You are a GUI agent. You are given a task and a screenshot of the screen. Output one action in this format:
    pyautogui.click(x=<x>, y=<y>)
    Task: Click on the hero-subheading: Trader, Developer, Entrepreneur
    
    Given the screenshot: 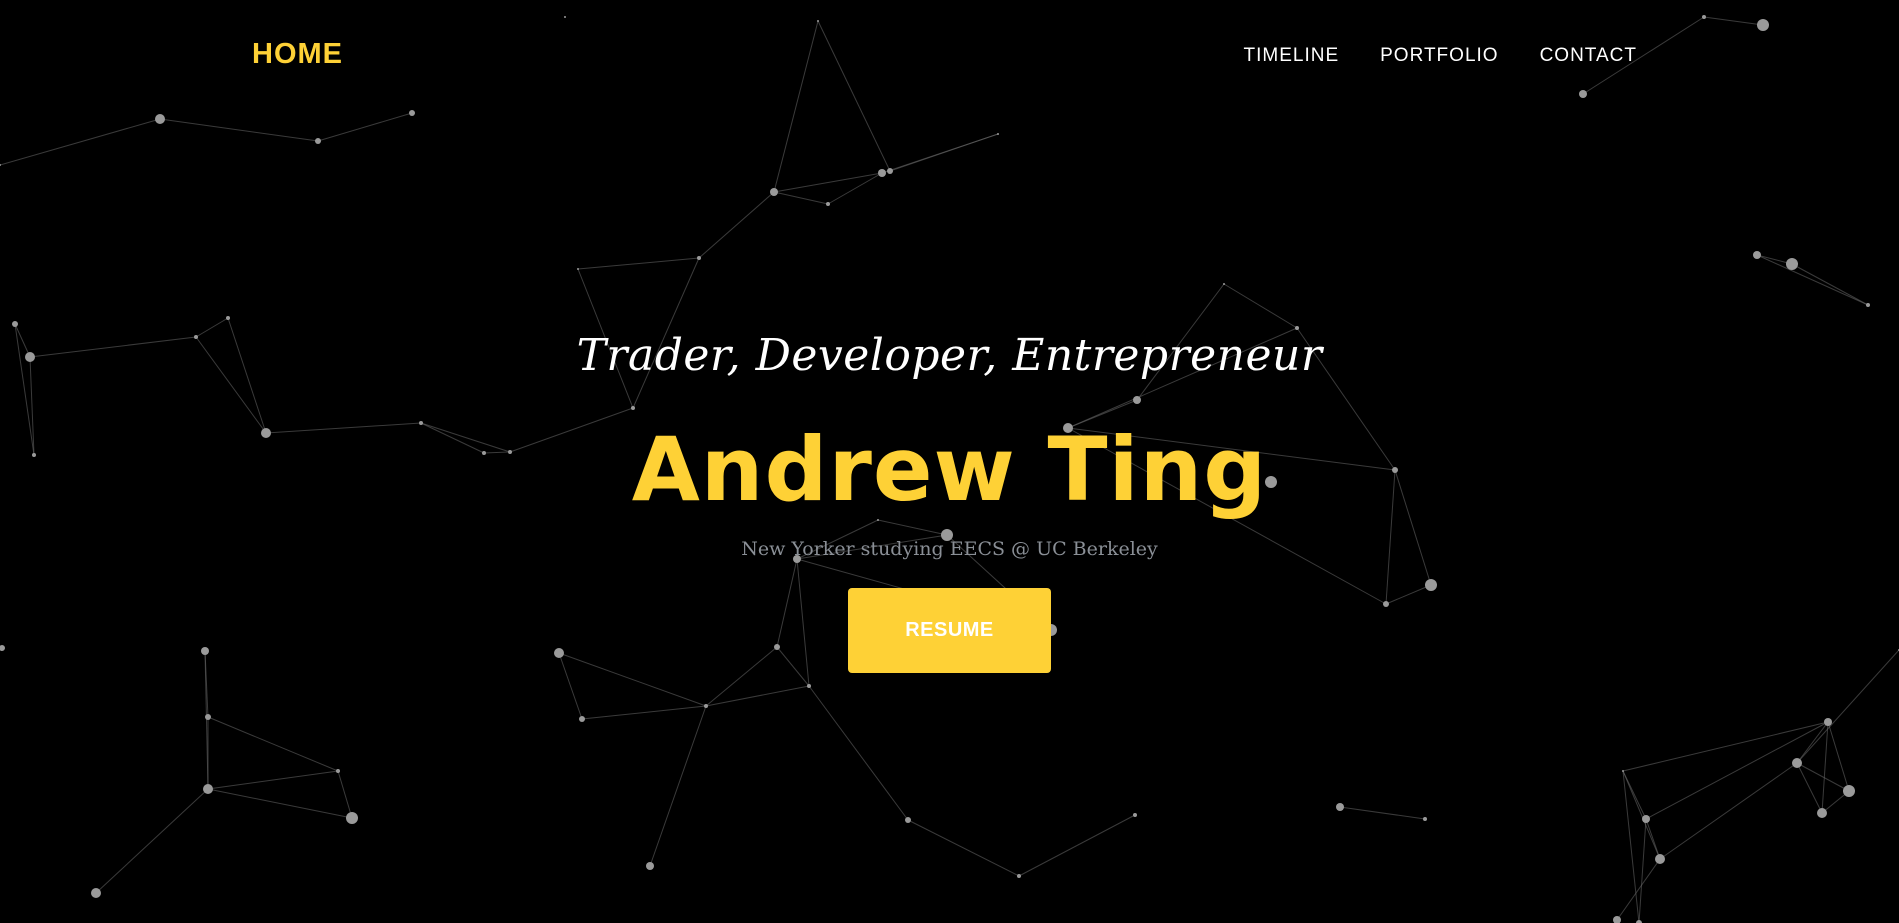 What is the action you would take?
    pyautogui.click(x=949, y=355)
    